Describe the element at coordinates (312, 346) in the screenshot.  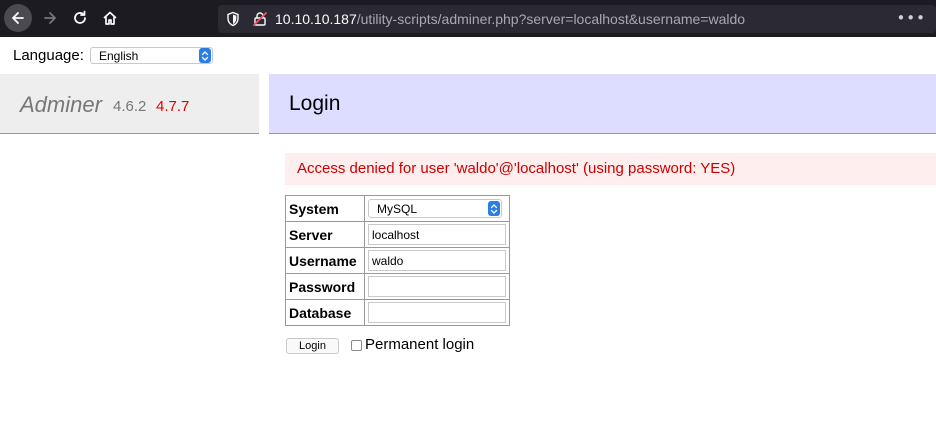
I see `login-button: Login` at that location.